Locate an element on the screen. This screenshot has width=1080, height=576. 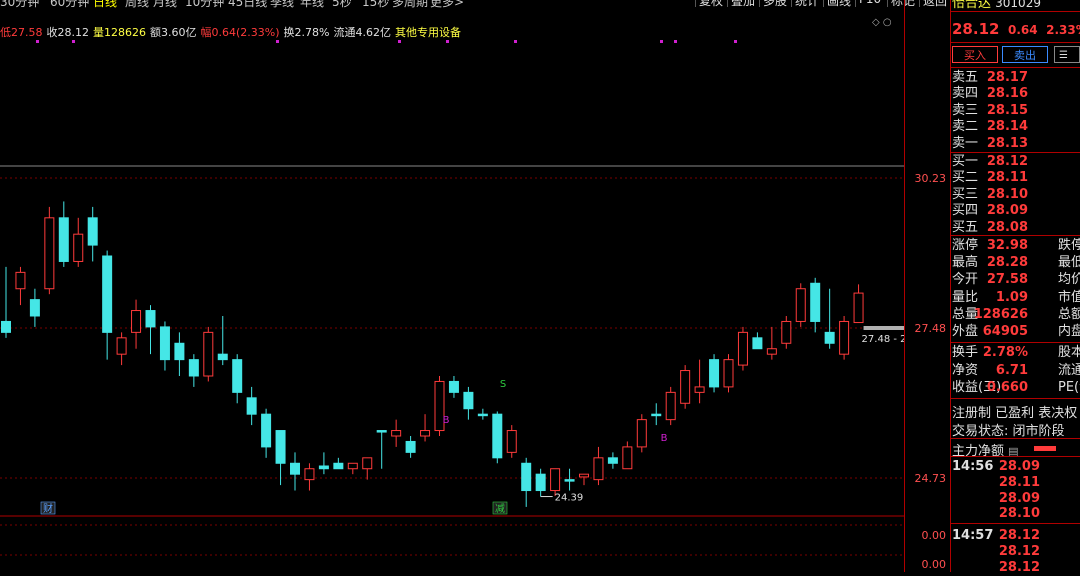
chart-marker-4: B is located at coordinates (664, 438).